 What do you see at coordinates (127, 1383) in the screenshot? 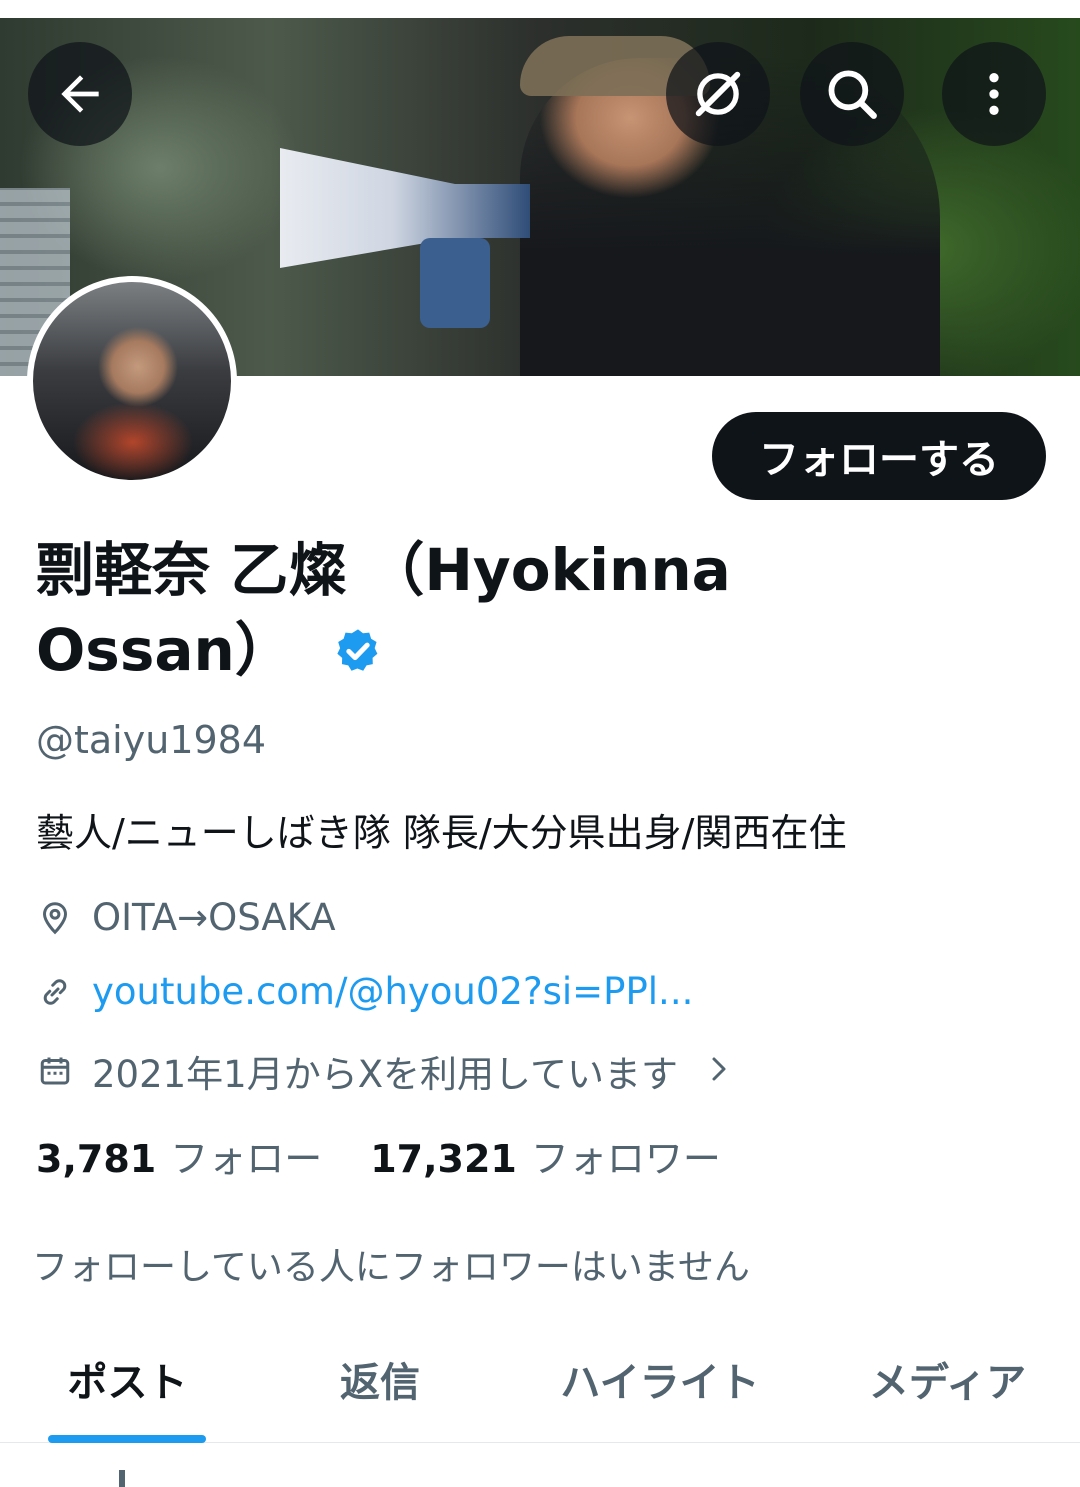
I see `tab-posts-label: ポスト` at bounding box center [127, 1383].